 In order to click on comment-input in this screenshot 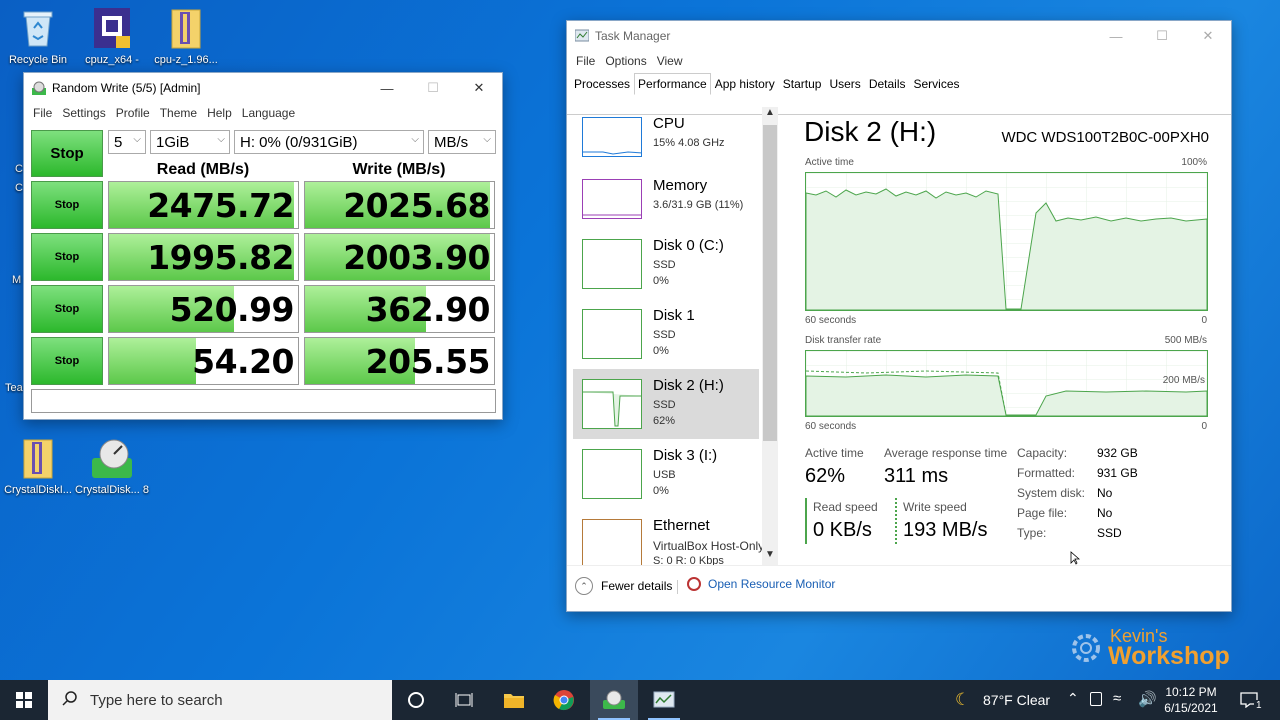, I will do `click(263, 401)`.